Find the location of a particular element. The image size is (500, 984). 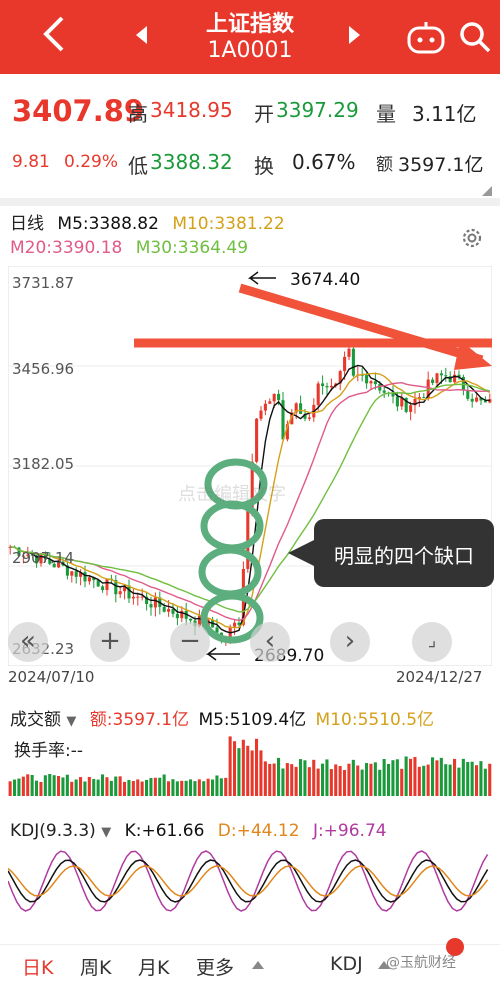

open-value: 3397.29 is located at coordinates (317, 110).